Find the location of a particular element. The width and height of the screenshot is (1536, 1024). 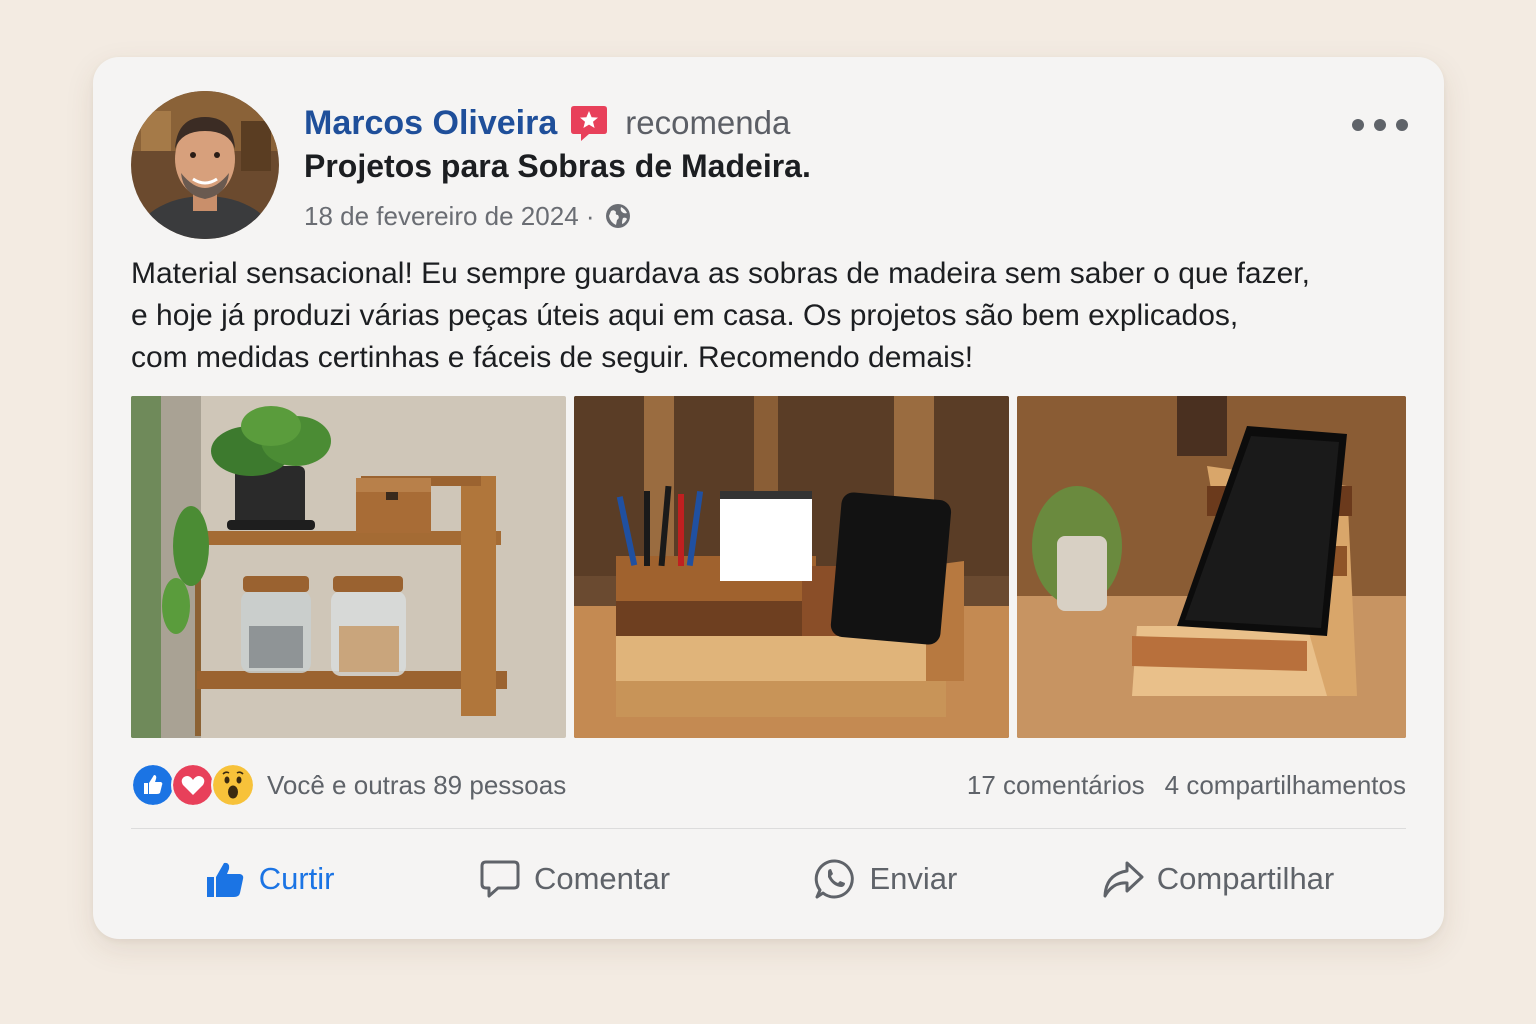

share-button: Compartilhar is located at coordinates (1217, 879).